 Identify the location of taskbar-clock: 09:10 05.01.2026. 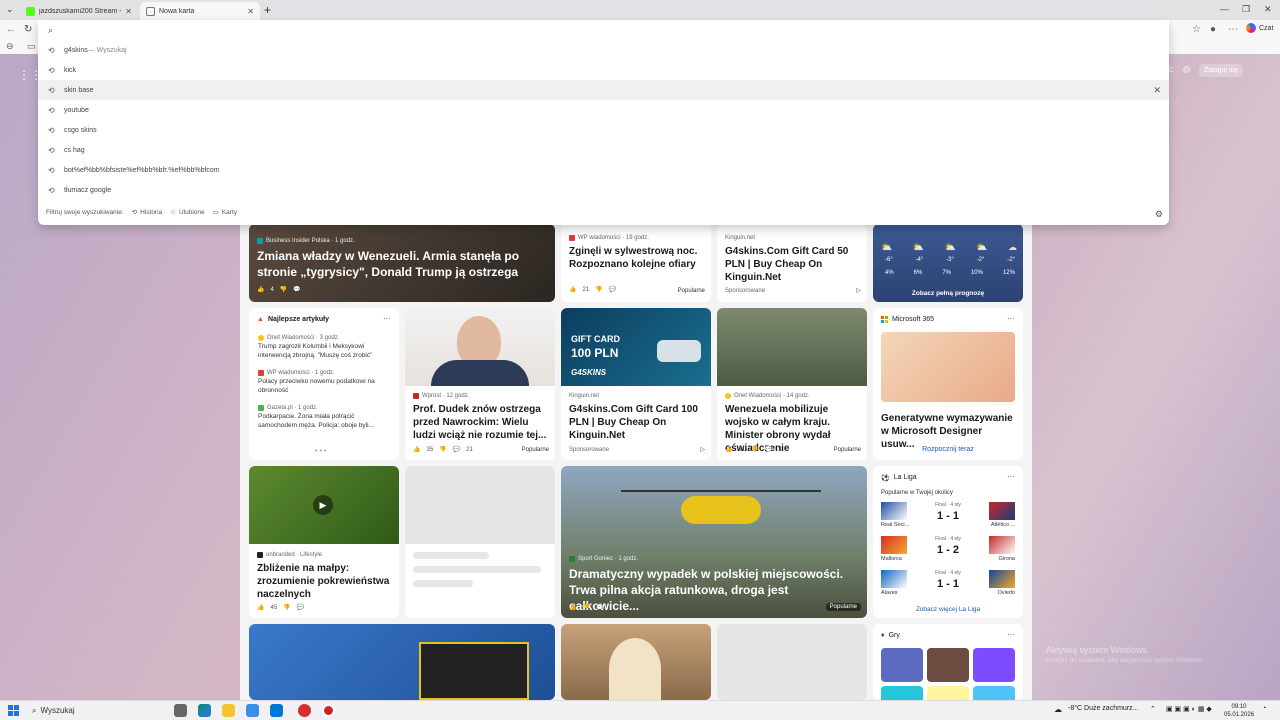
(1239, 711).